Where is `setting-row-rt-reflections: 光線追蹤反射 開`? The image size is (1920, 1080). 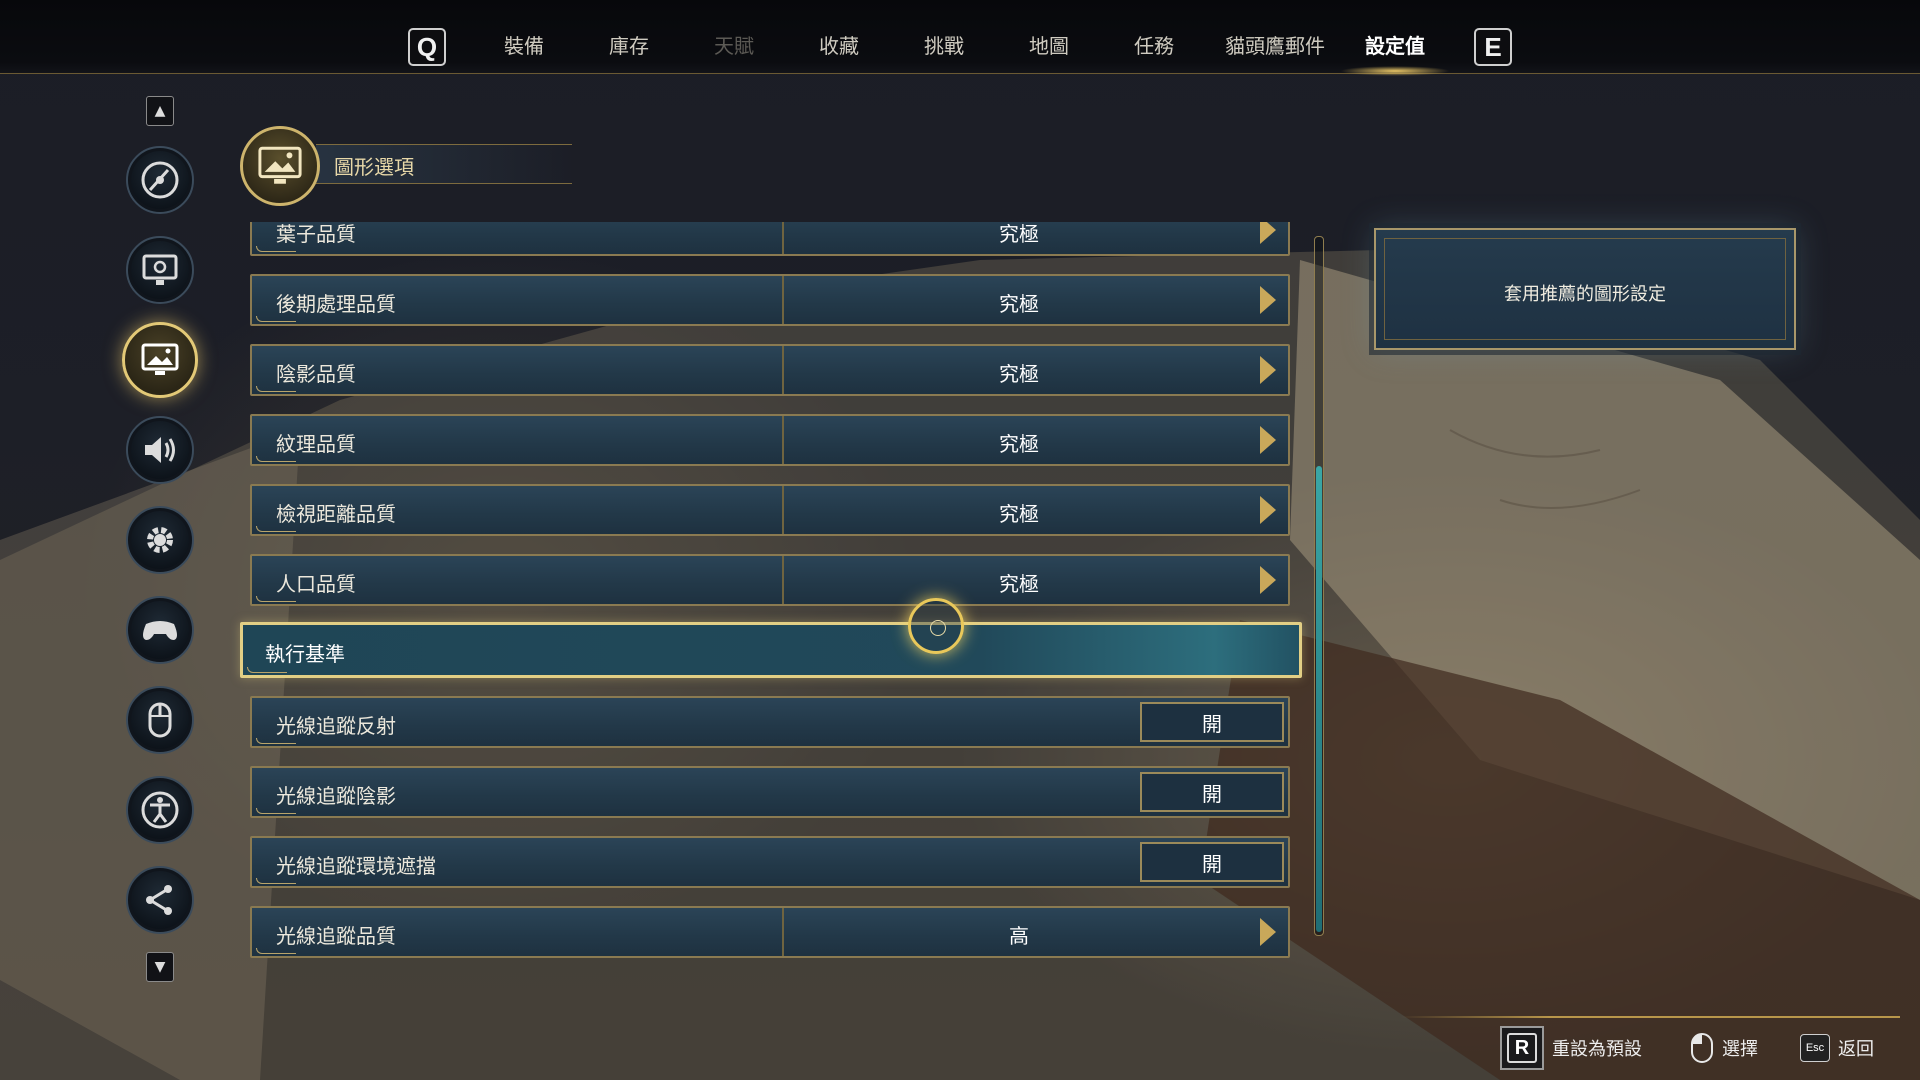 setting-row-rt-reflections: 光線追蹤反射 開 is located at coordinates (770, 722).